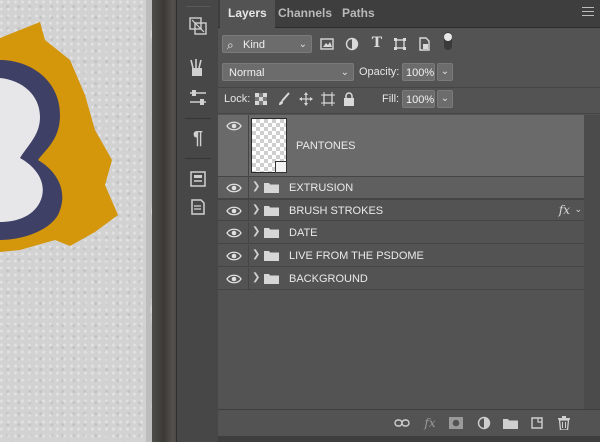 The width and height of the screenshot is (600, 442). What do you see at coordinates (321, 188) in the screenshot?
I see `layer-name: EXTRUSION` at bounding box center [321, 188].